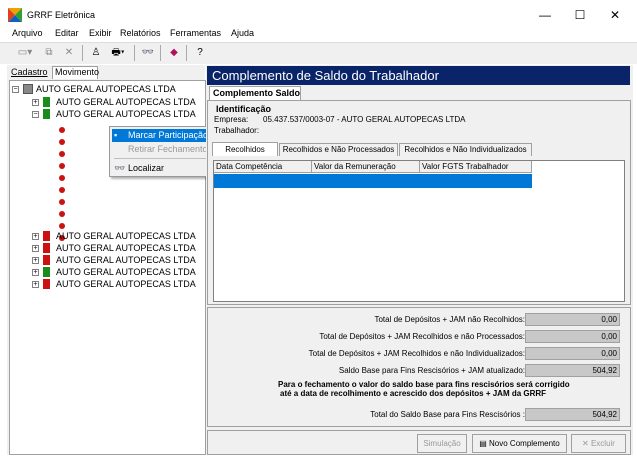  I want to click on simulacao-button: Simulação, so click(442, 443).